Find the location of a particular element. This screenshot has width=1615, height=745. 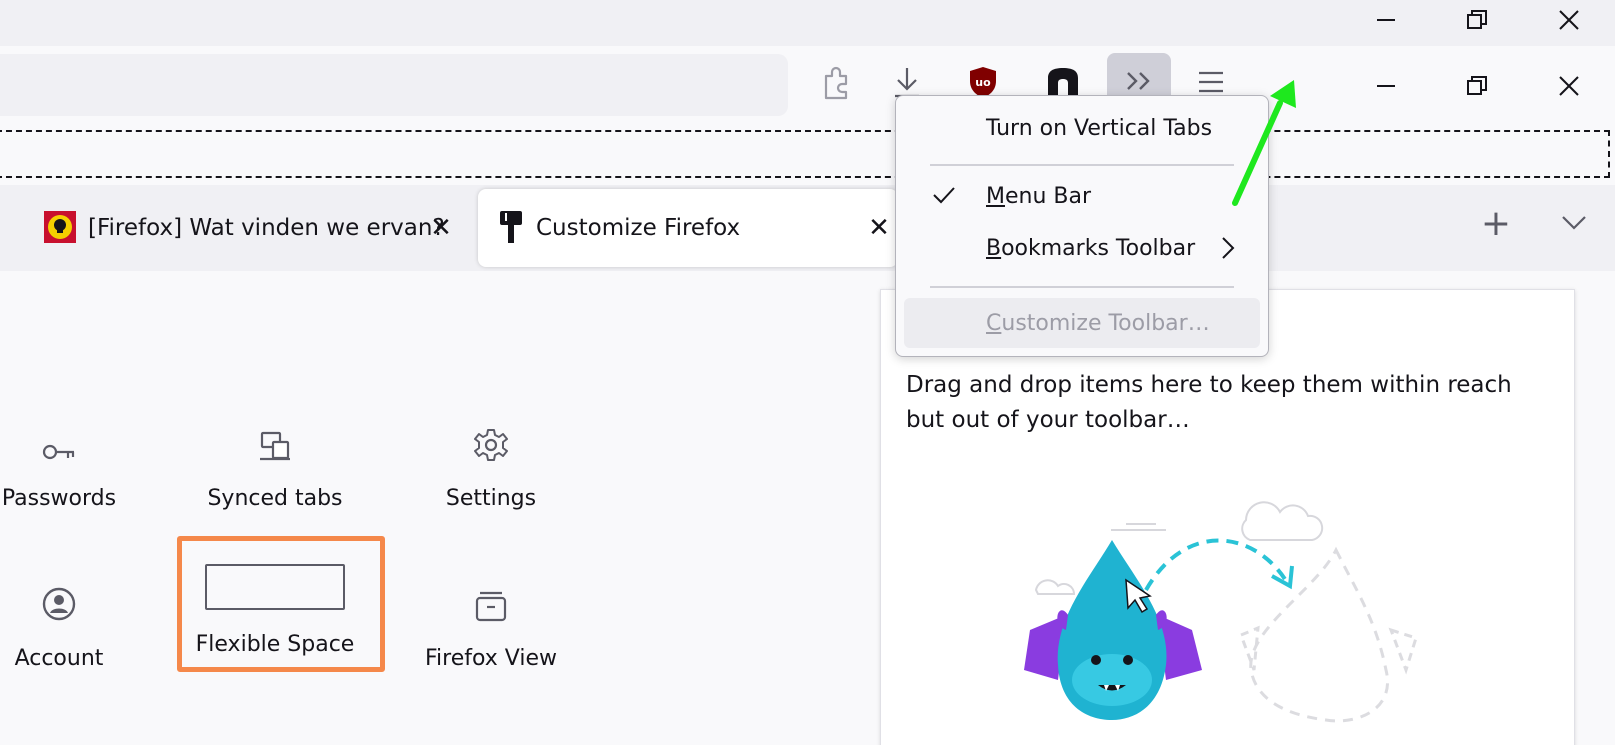

palette-item-label: Firefox View is located at coordinates (490, 658).